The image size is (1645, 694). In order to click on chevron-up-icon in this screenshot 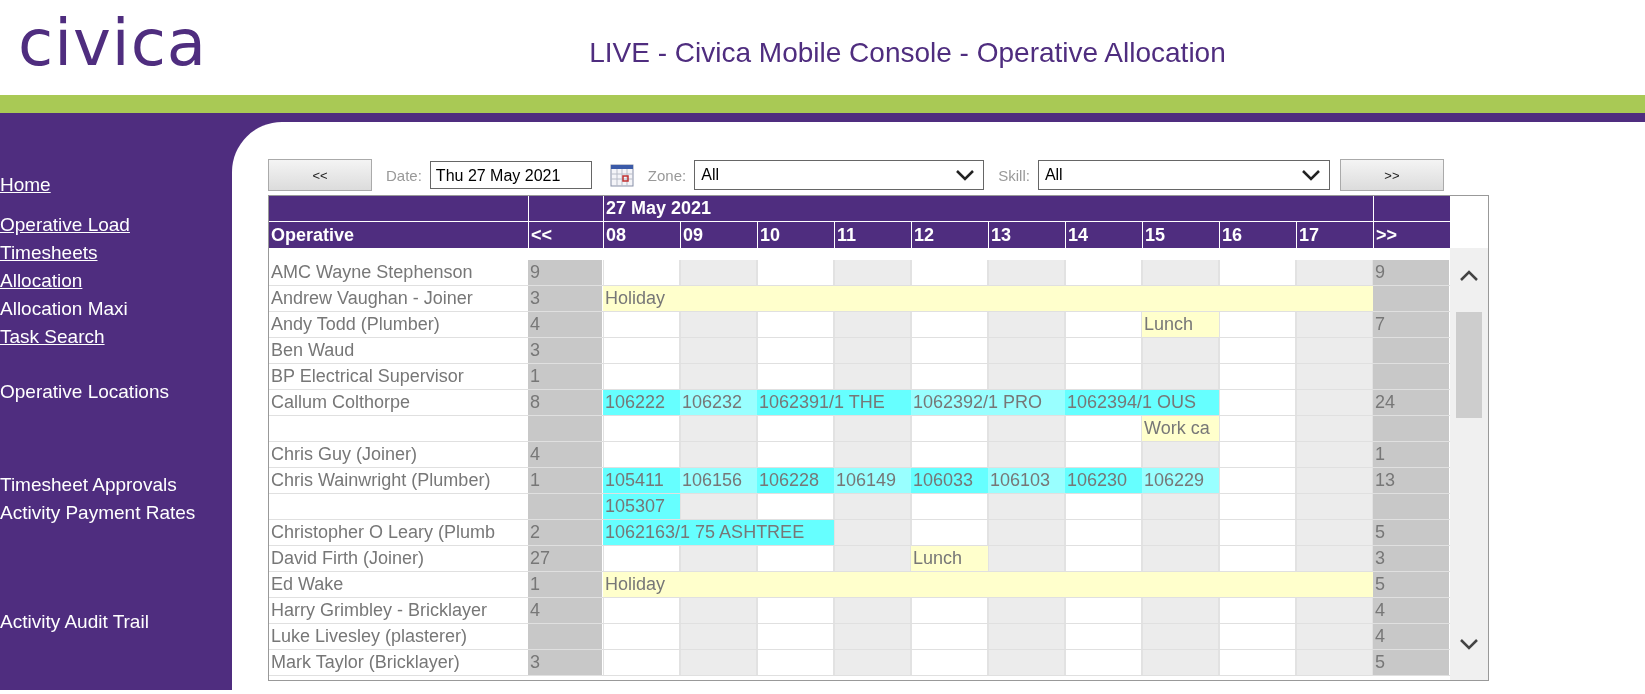, I will do `click(1469, 276)`.